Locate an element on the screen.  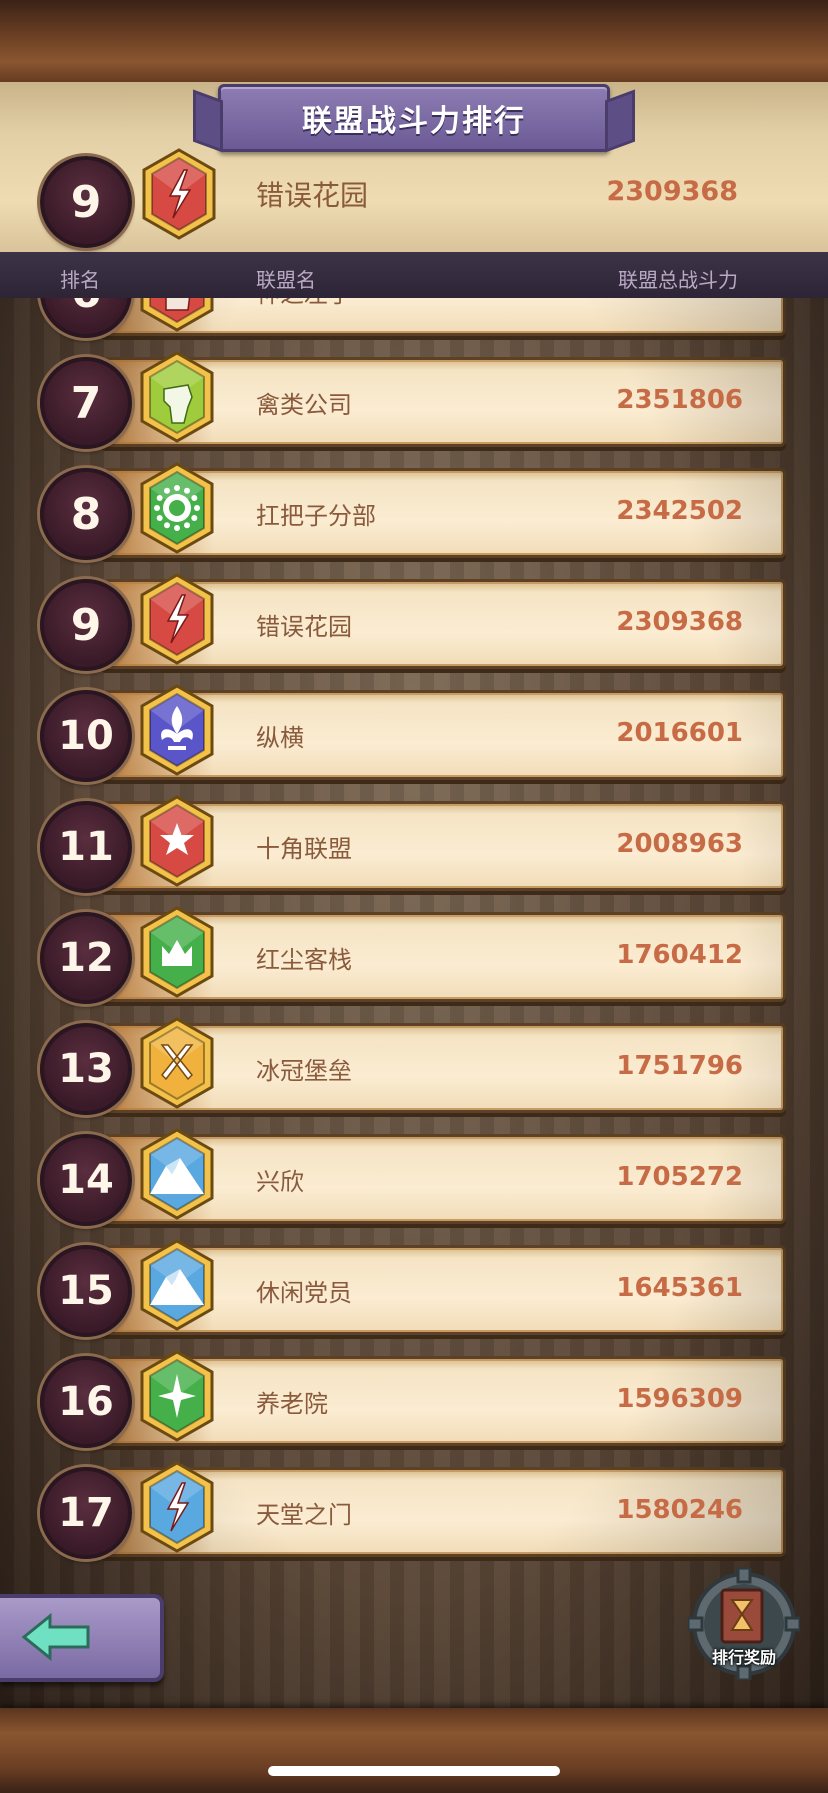
alliance-row: 12 红尘客栈 1760412 is located at coordinates (413, 954).